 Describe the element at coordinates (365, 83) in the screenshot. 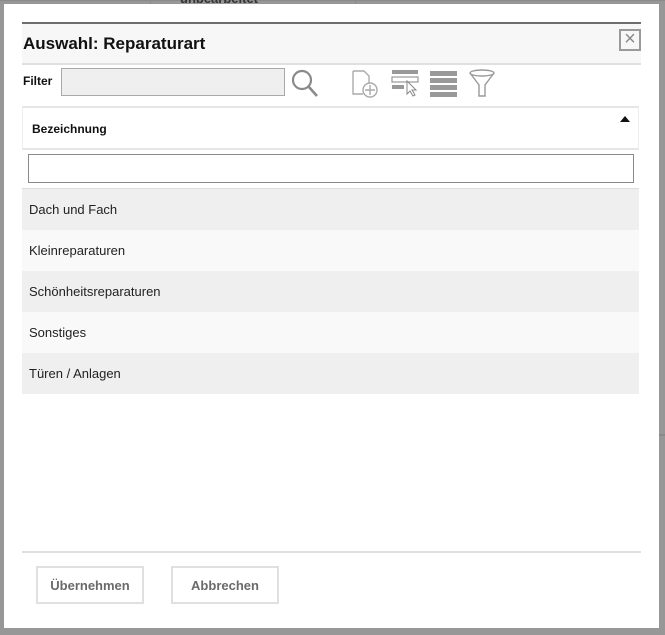

I see `new-document-icon` at that location.